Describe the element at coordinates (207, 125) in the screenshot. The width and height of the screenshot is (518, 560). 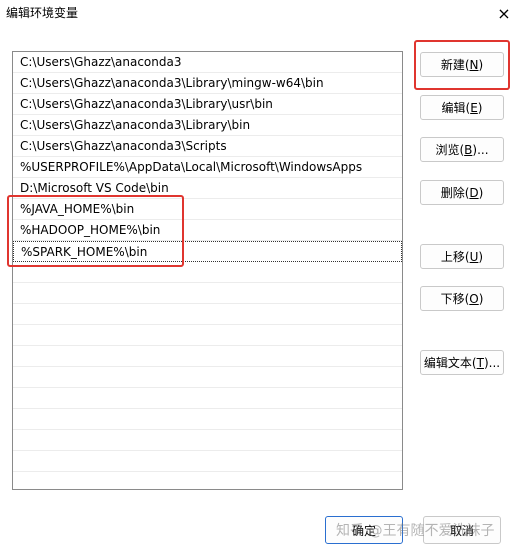
I see `list-item: C:\Users\Ghazz\anaconda3\Library\bin` at that location.